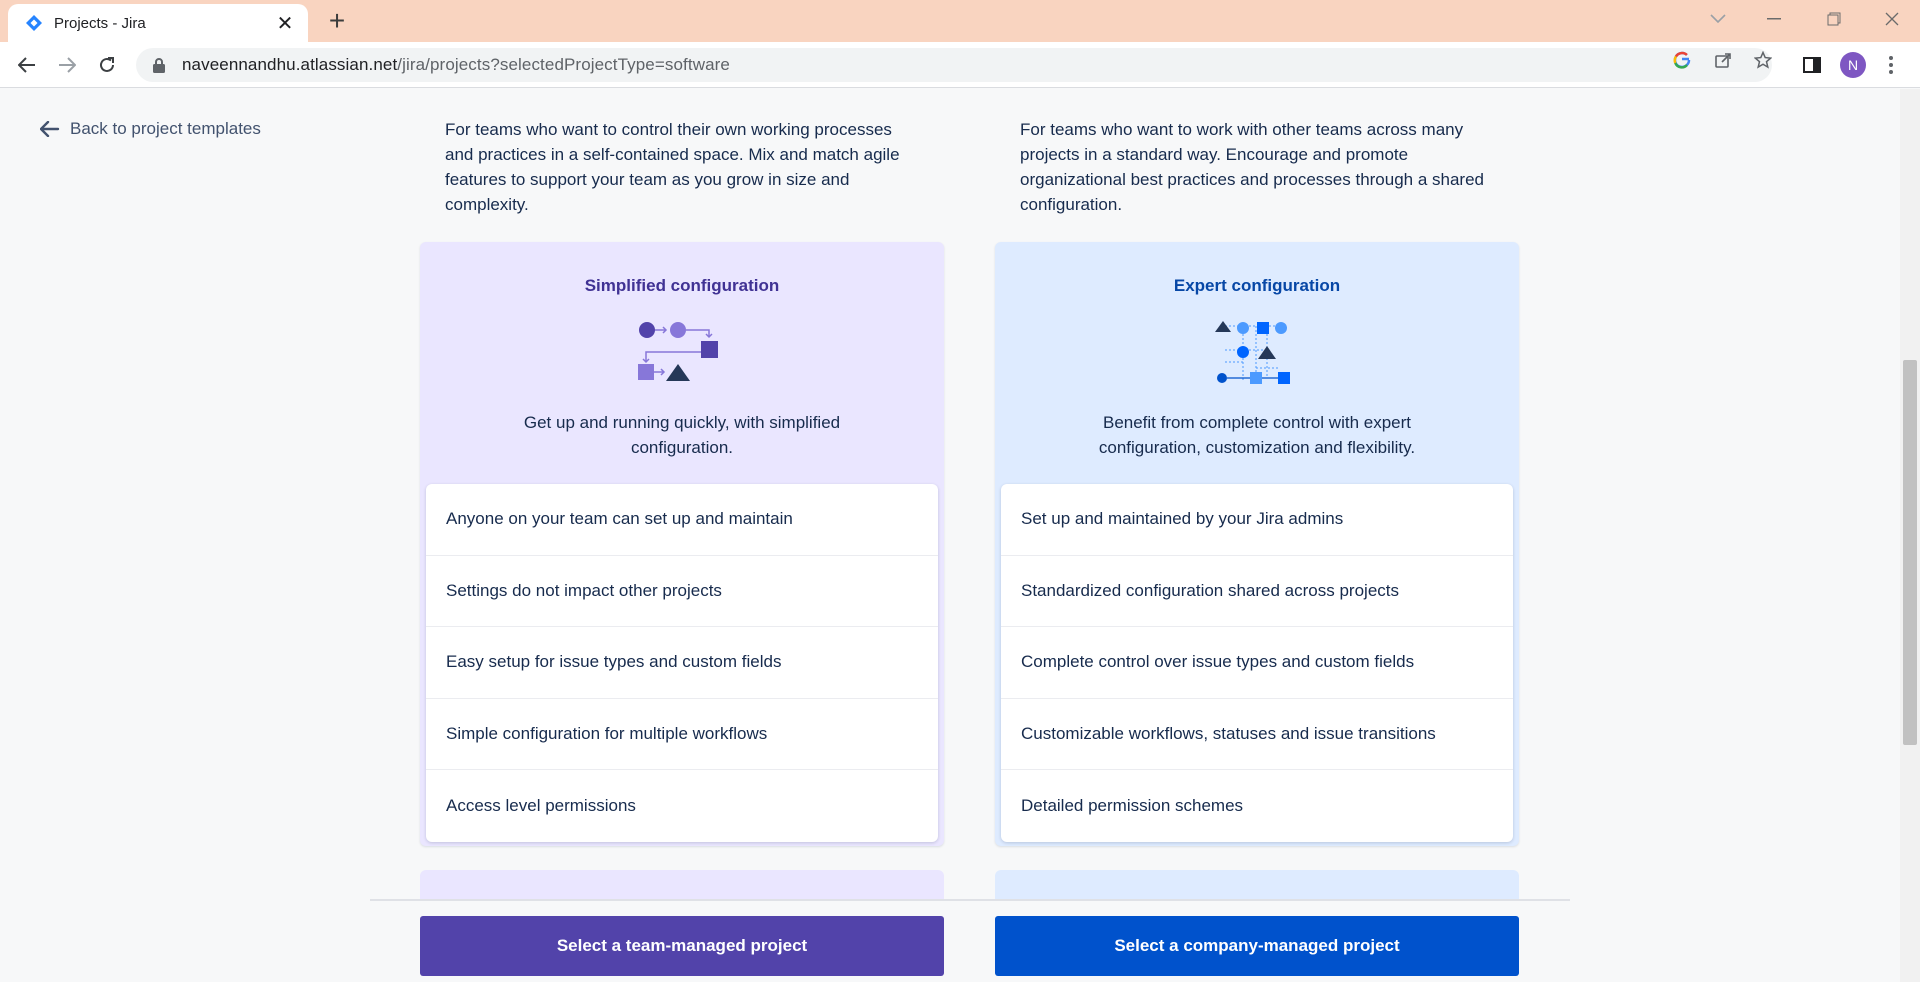  What do you see at coordinates (678, 351) in the screenshot?
I see `simplified-workflow-icon` at bounding box center [678, 351].